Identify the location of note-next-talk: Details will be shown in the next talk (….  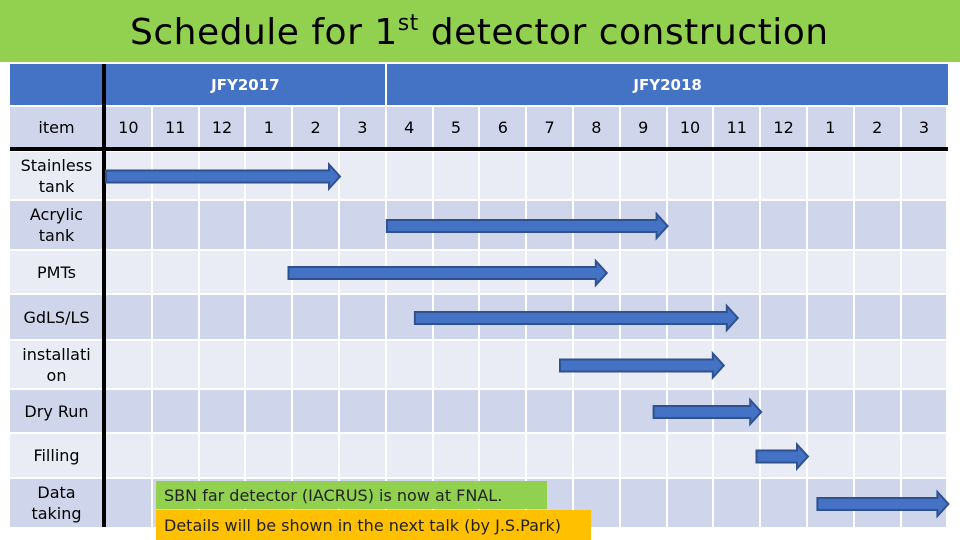
(373, 525).